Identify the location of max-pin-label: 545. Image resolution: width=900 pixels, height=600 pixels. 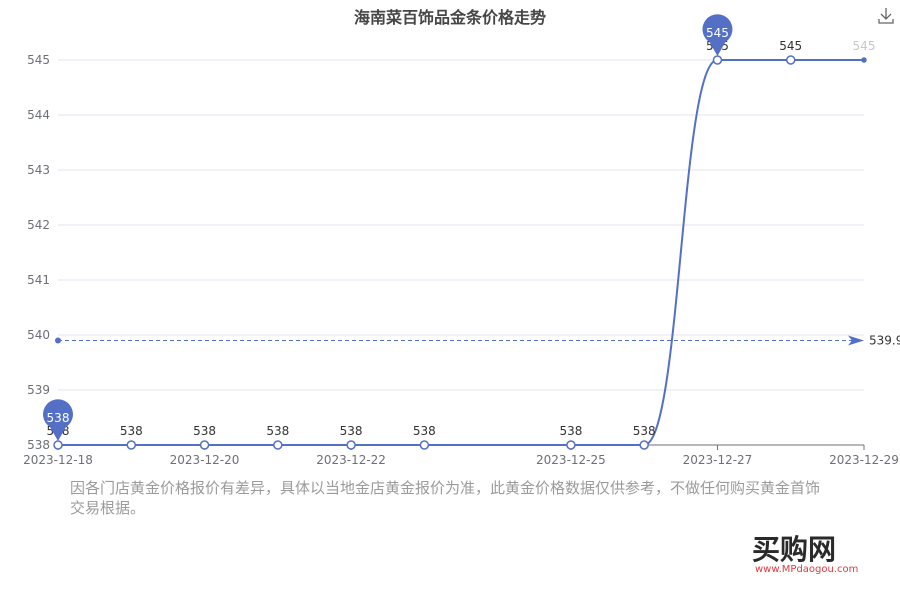
(717, 33).